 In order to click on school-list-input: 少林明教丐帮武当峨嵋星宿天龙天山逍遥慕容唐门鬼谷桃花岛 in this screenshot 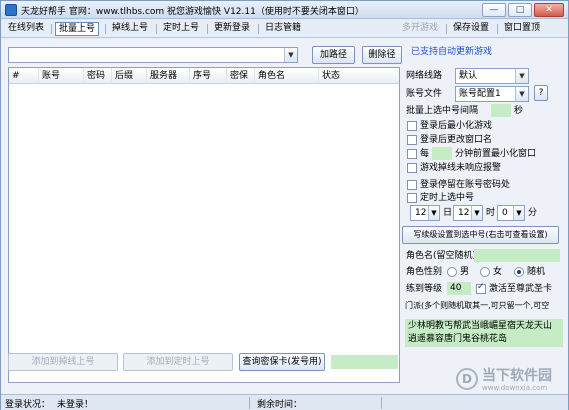, I will do `click(484, 333)`.